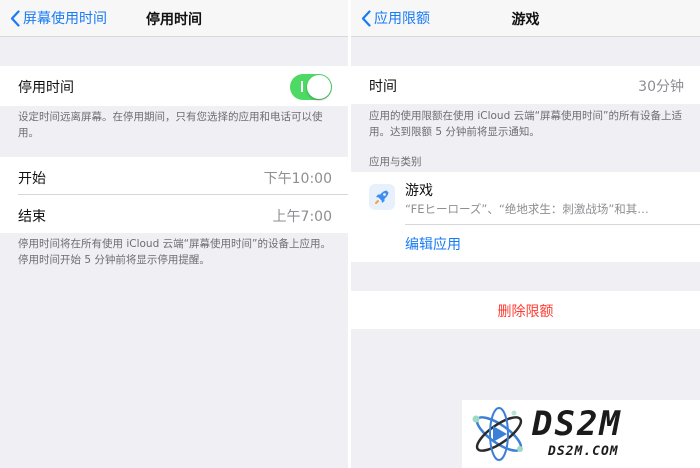 This screenshot has height=468, width=700. What do you see at coordinates (525, 85) in the screenshot?
I see `time-row: 时间 30分钟` at bounding box center [525, 85].